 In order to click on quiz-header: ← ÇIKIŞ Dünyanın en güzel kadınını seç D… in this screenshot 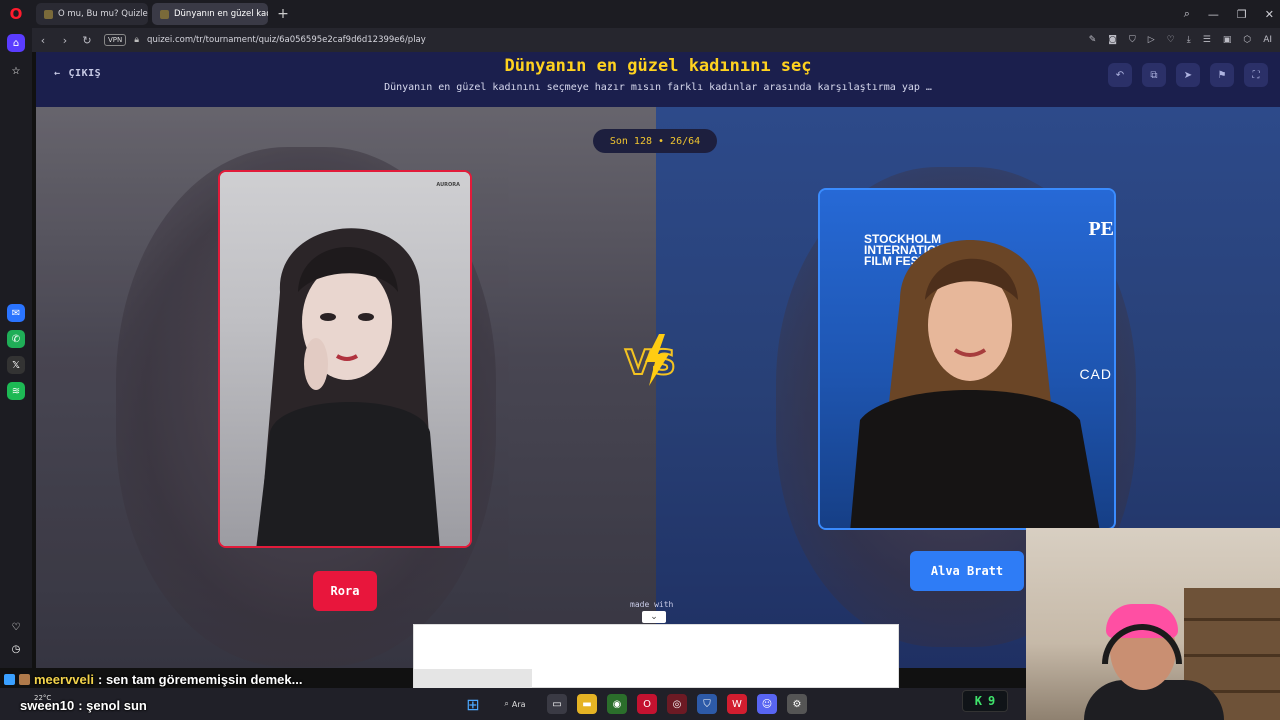, I will do `click(658, 79)`.